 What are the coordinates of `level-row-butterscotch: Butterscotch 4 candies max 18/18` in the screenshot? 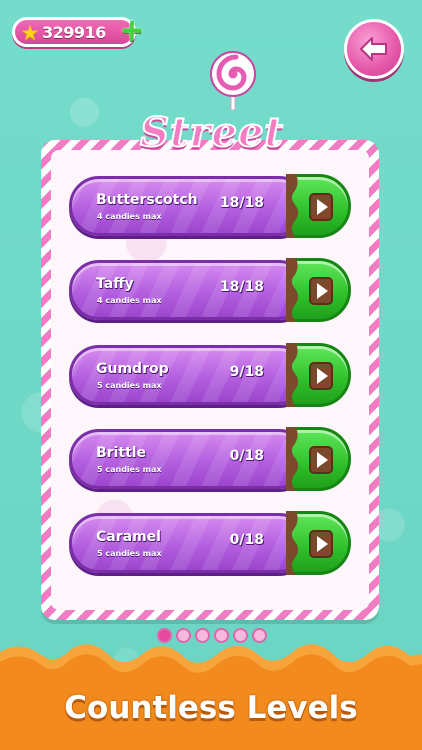 It's located at (210, 206).